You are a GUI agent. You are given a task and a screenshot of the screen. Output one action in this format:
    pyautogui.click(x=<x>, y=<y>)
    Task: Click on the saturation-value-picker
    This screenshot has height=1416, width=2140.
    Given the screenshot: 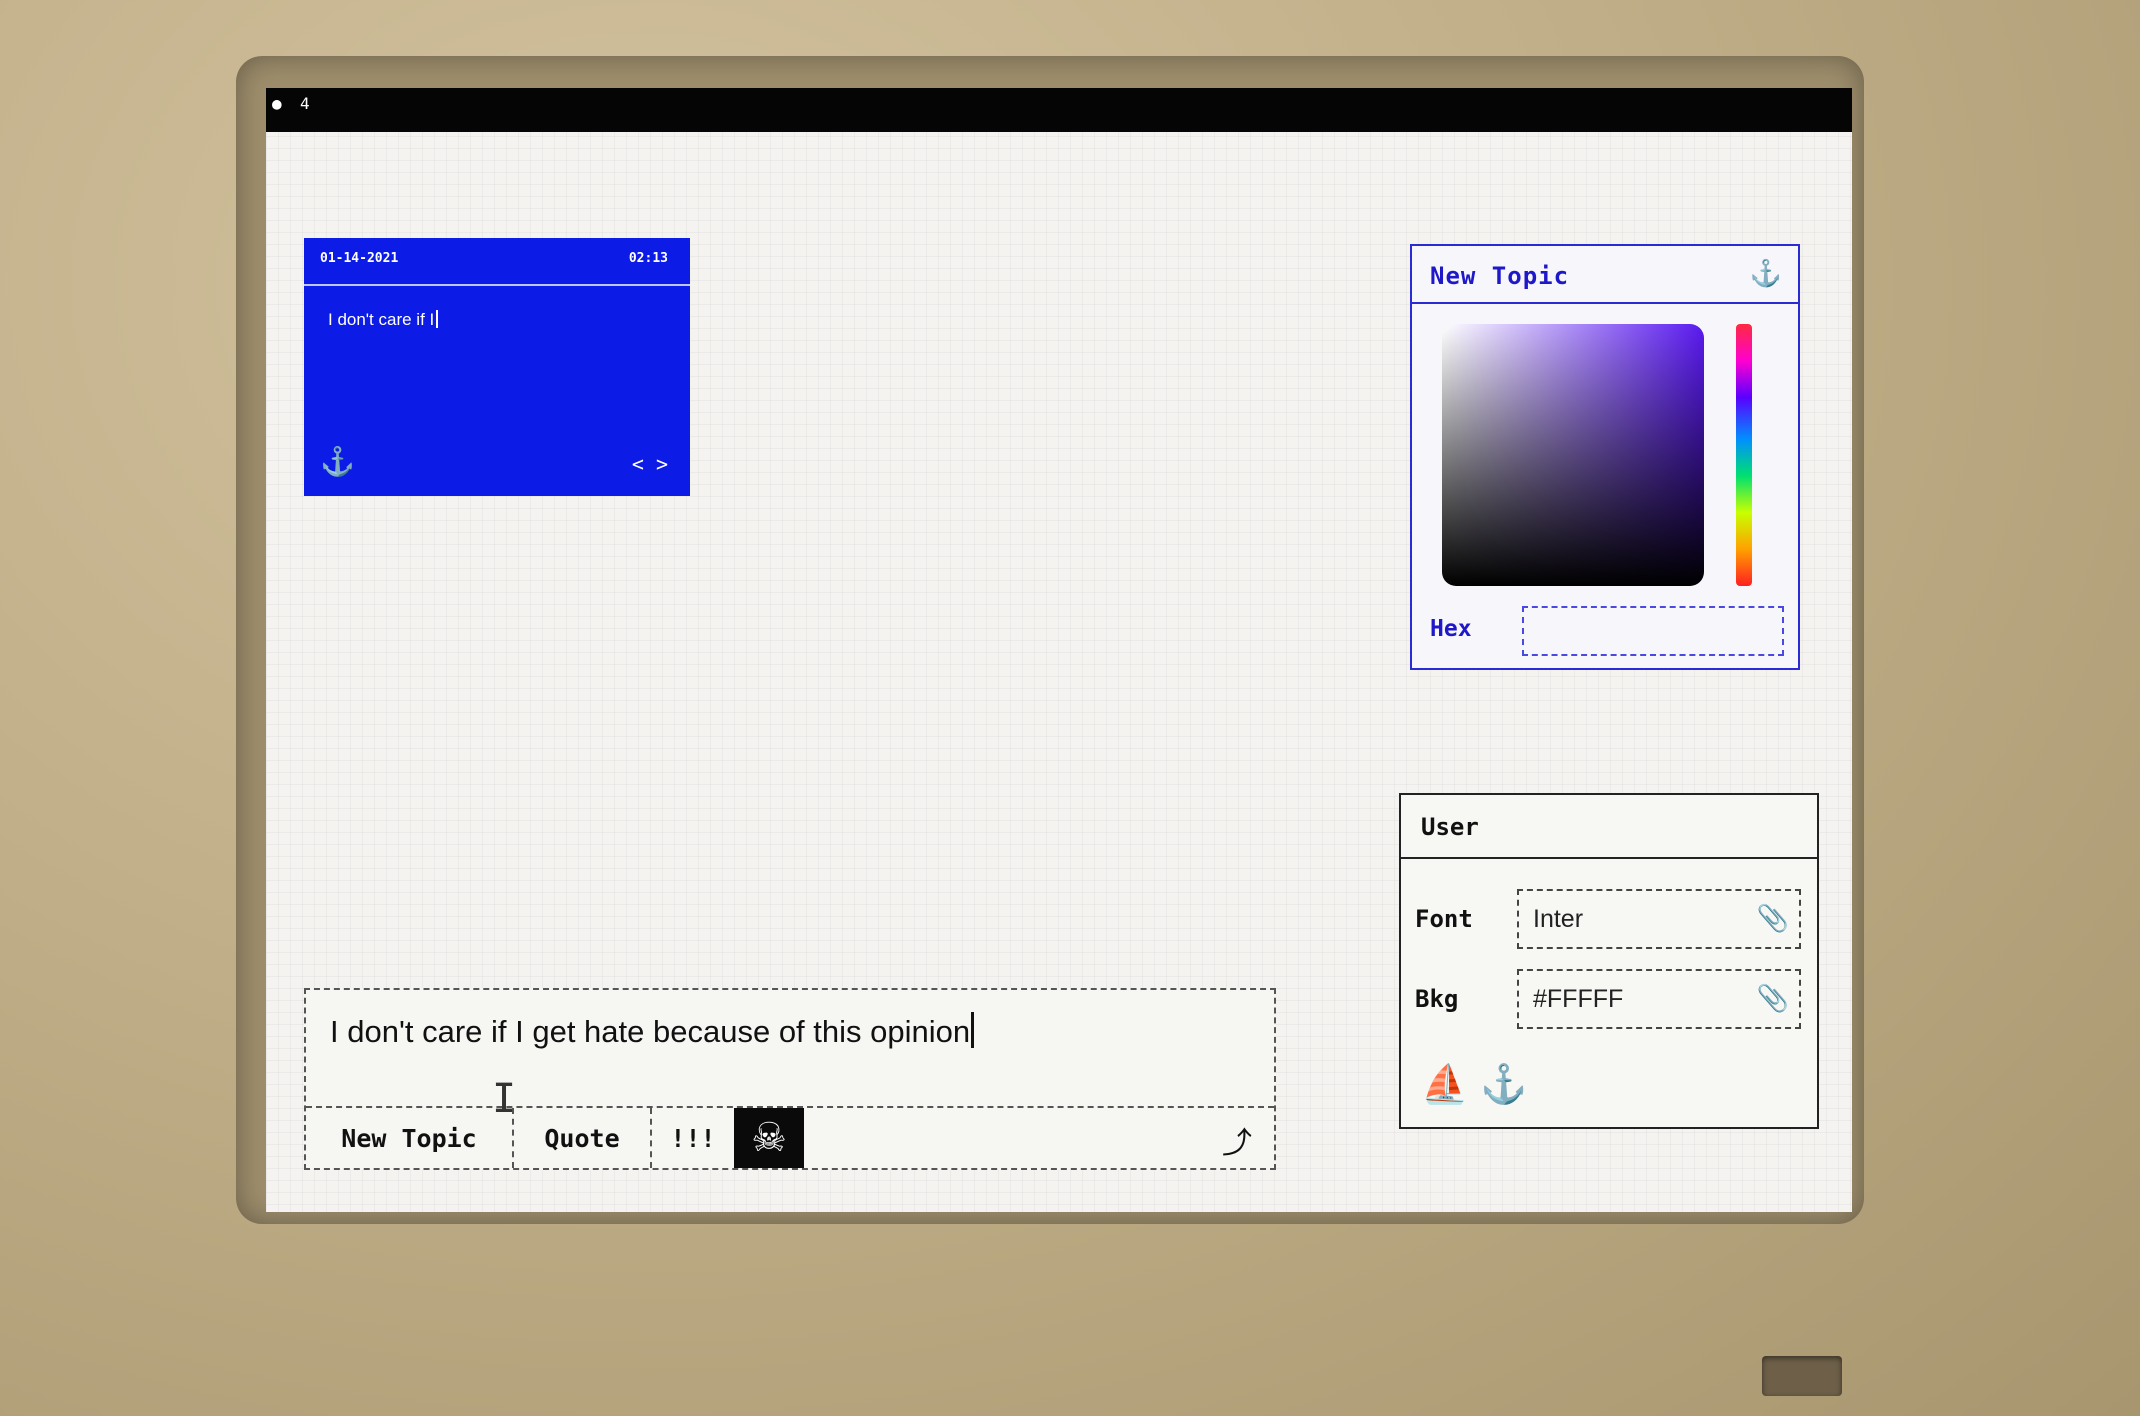 What is the action you would take?
    pyautogui.click(x=1573, y=455)
    